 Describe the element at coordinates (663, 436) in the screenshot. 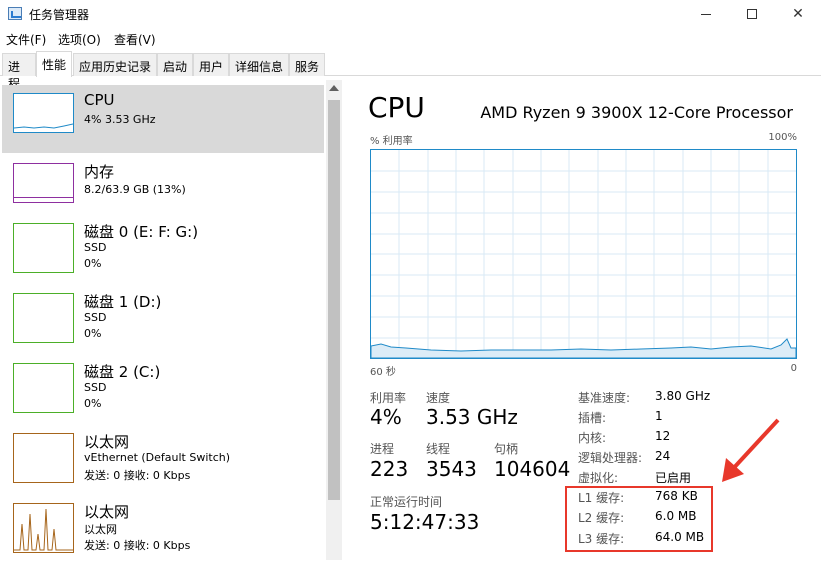

I see `spec-value: 12` at that location.